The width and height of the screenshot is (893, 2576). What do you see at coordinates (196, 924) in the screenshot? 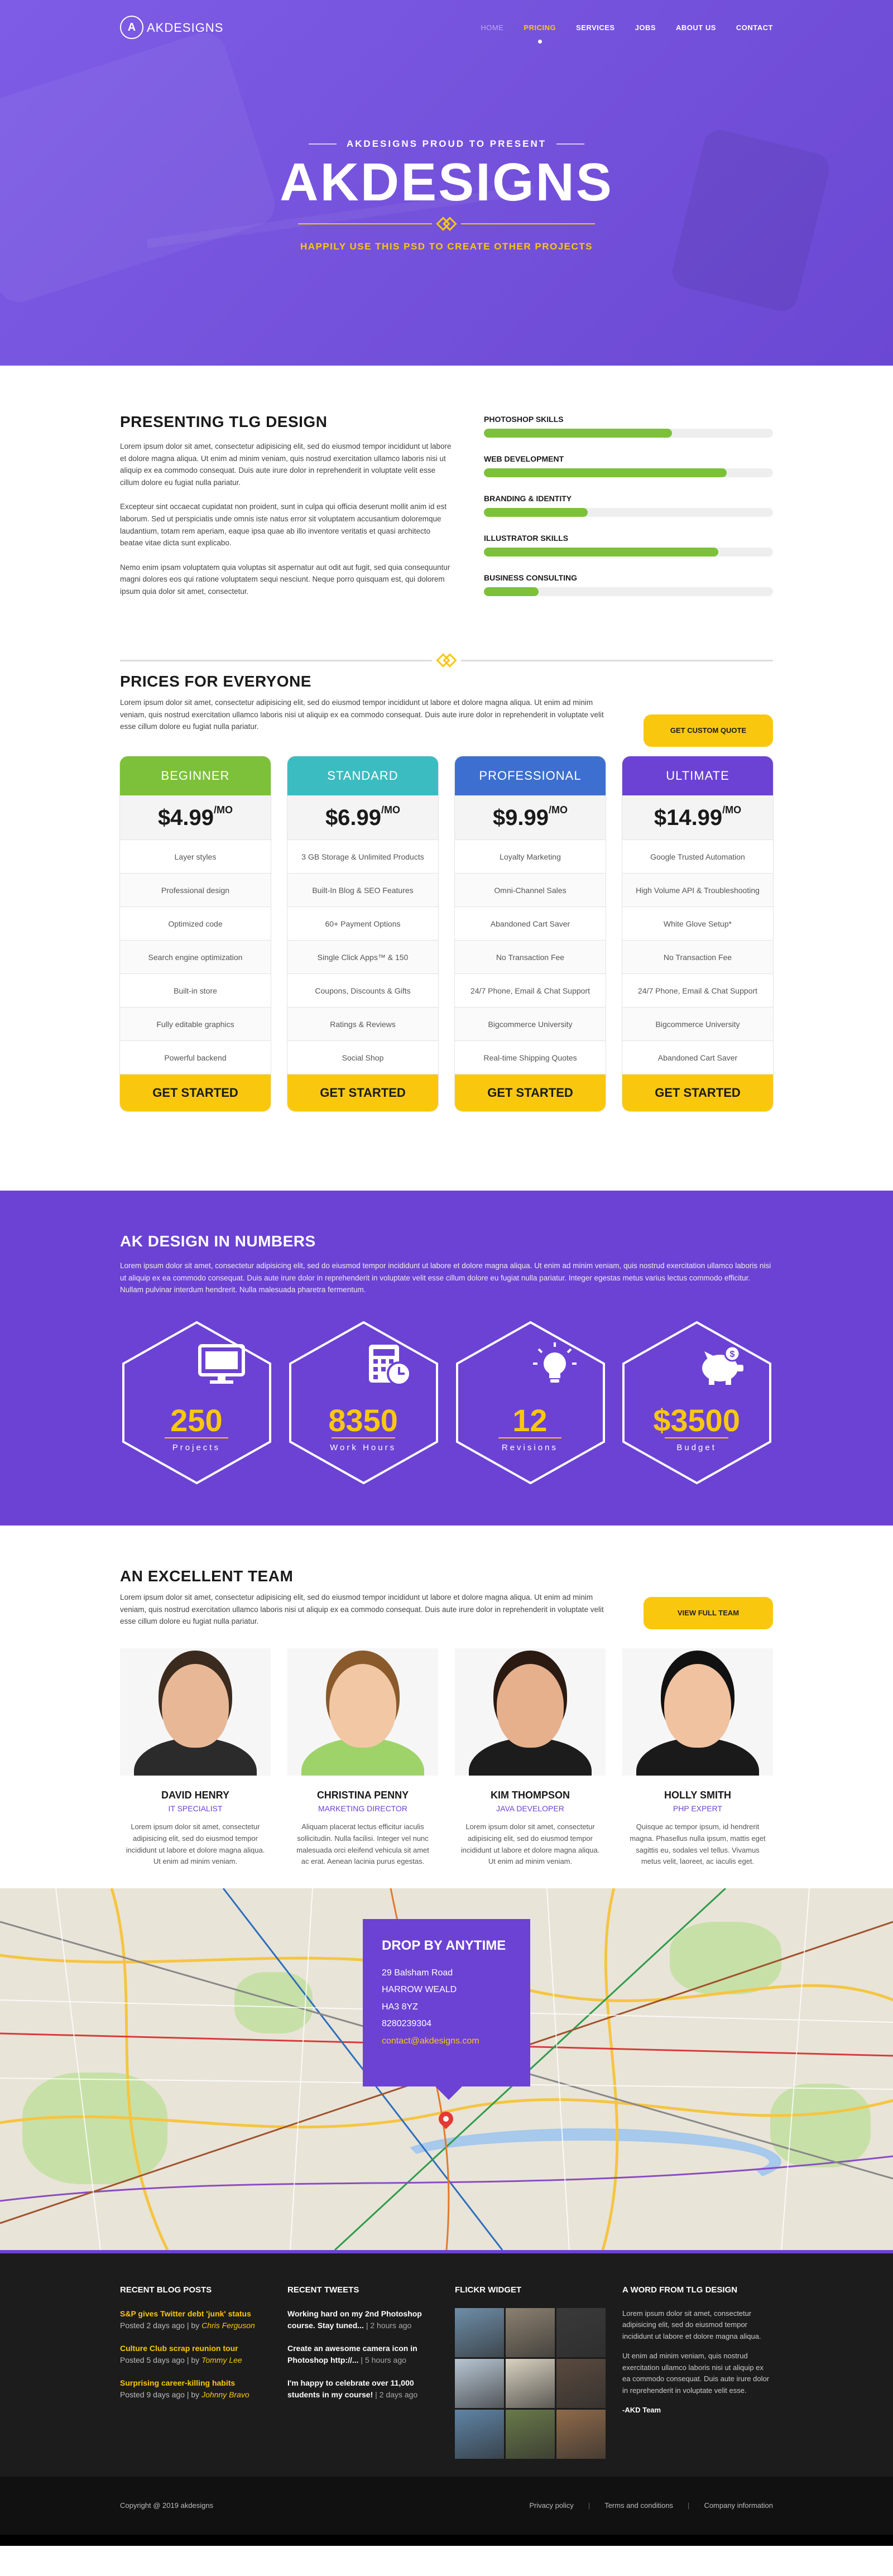
I see `plan-feature: Optimized code` at bounding box center [196, 924].